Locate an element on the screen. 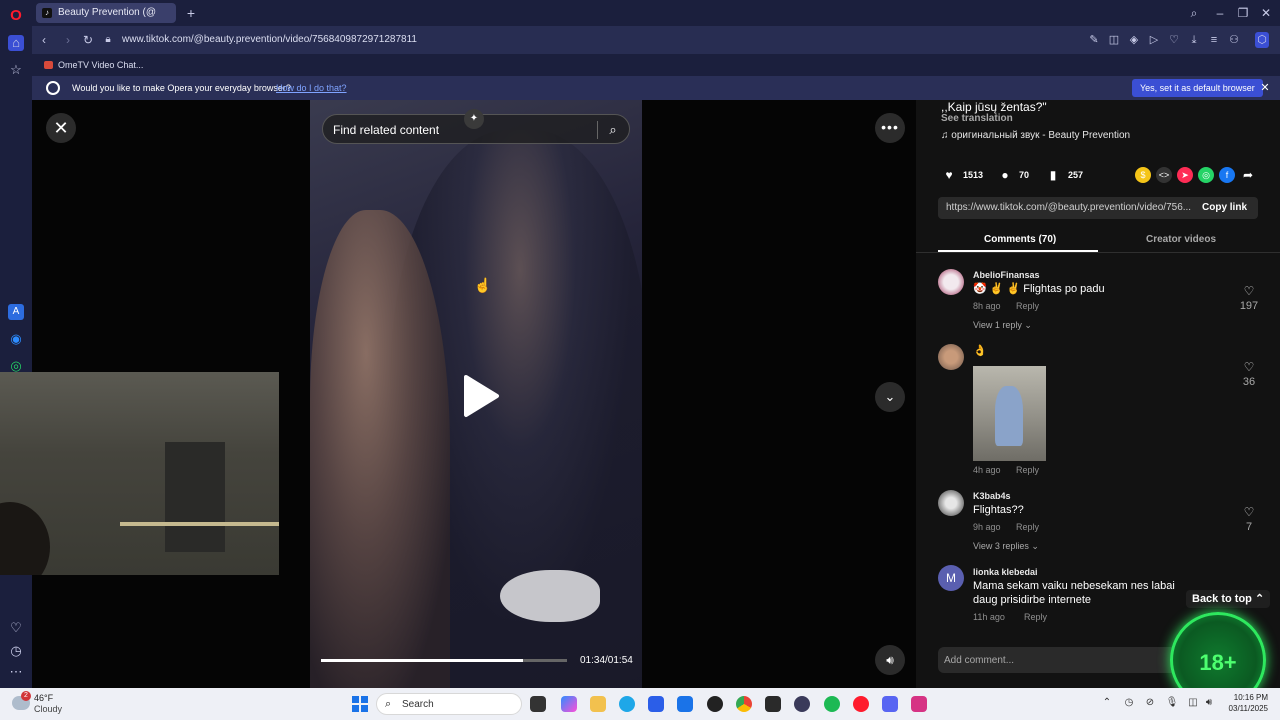 This screenshot has width=1280, height=720. see-translation-link: See translation is located at coordinates (977, 119).